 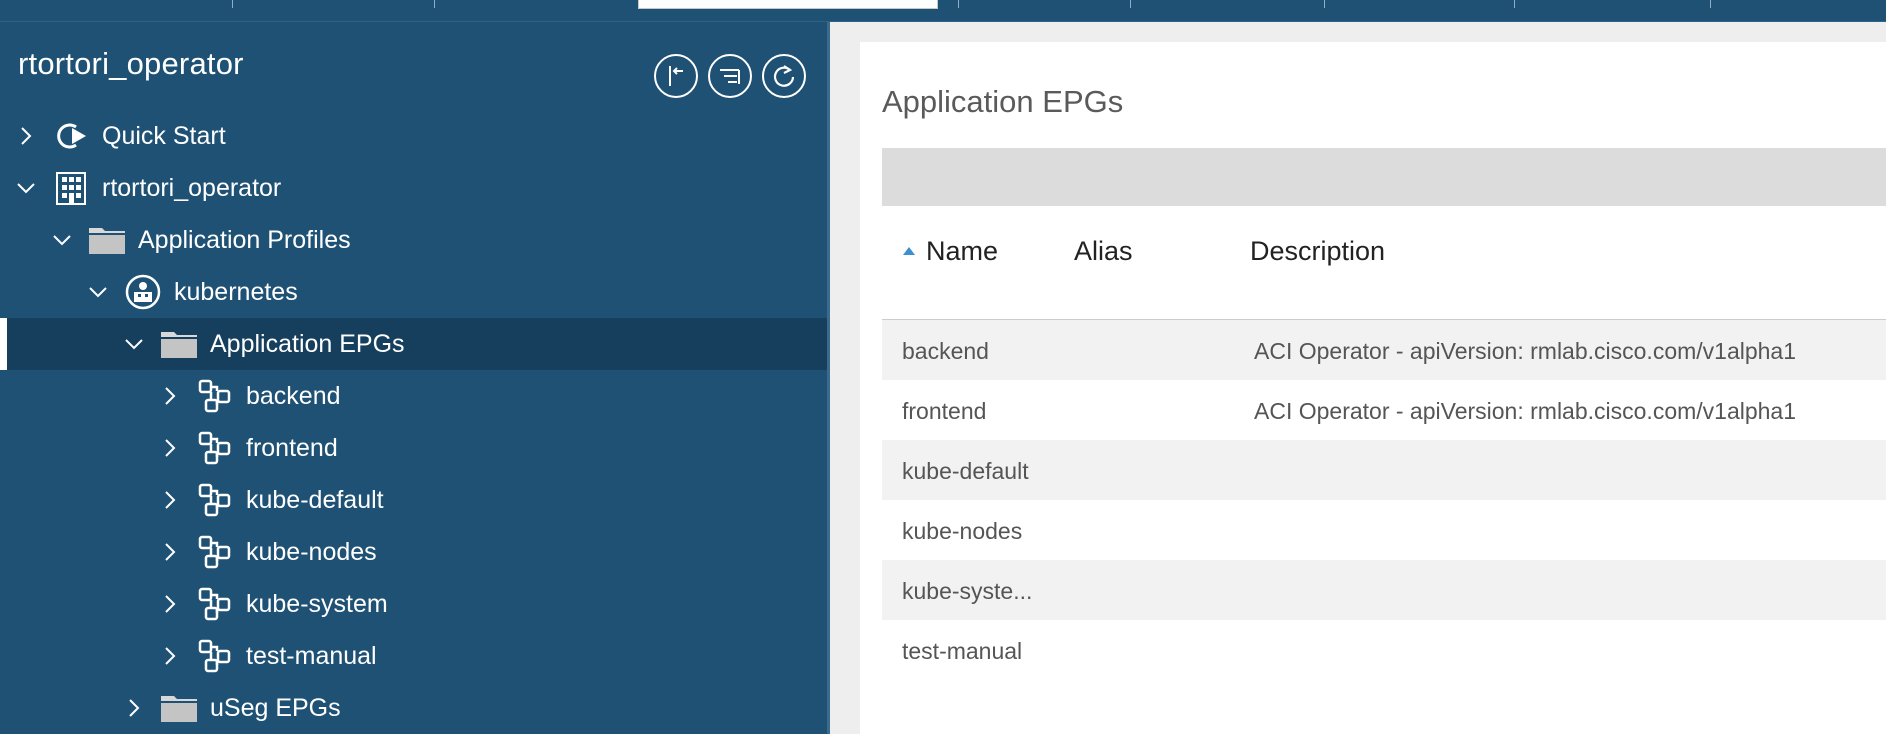 What do you see at coordinates (317, 603) in the screenshot?
I see `tree-item-label: kube-system` at bounding box center [317, 603].